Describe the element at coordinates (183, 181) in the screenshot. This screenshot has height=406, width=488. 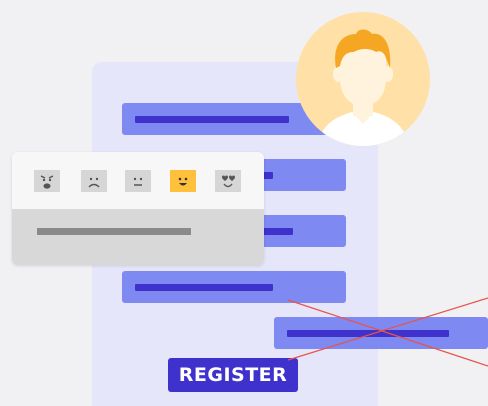
I see `smile-face-icon` at that location.